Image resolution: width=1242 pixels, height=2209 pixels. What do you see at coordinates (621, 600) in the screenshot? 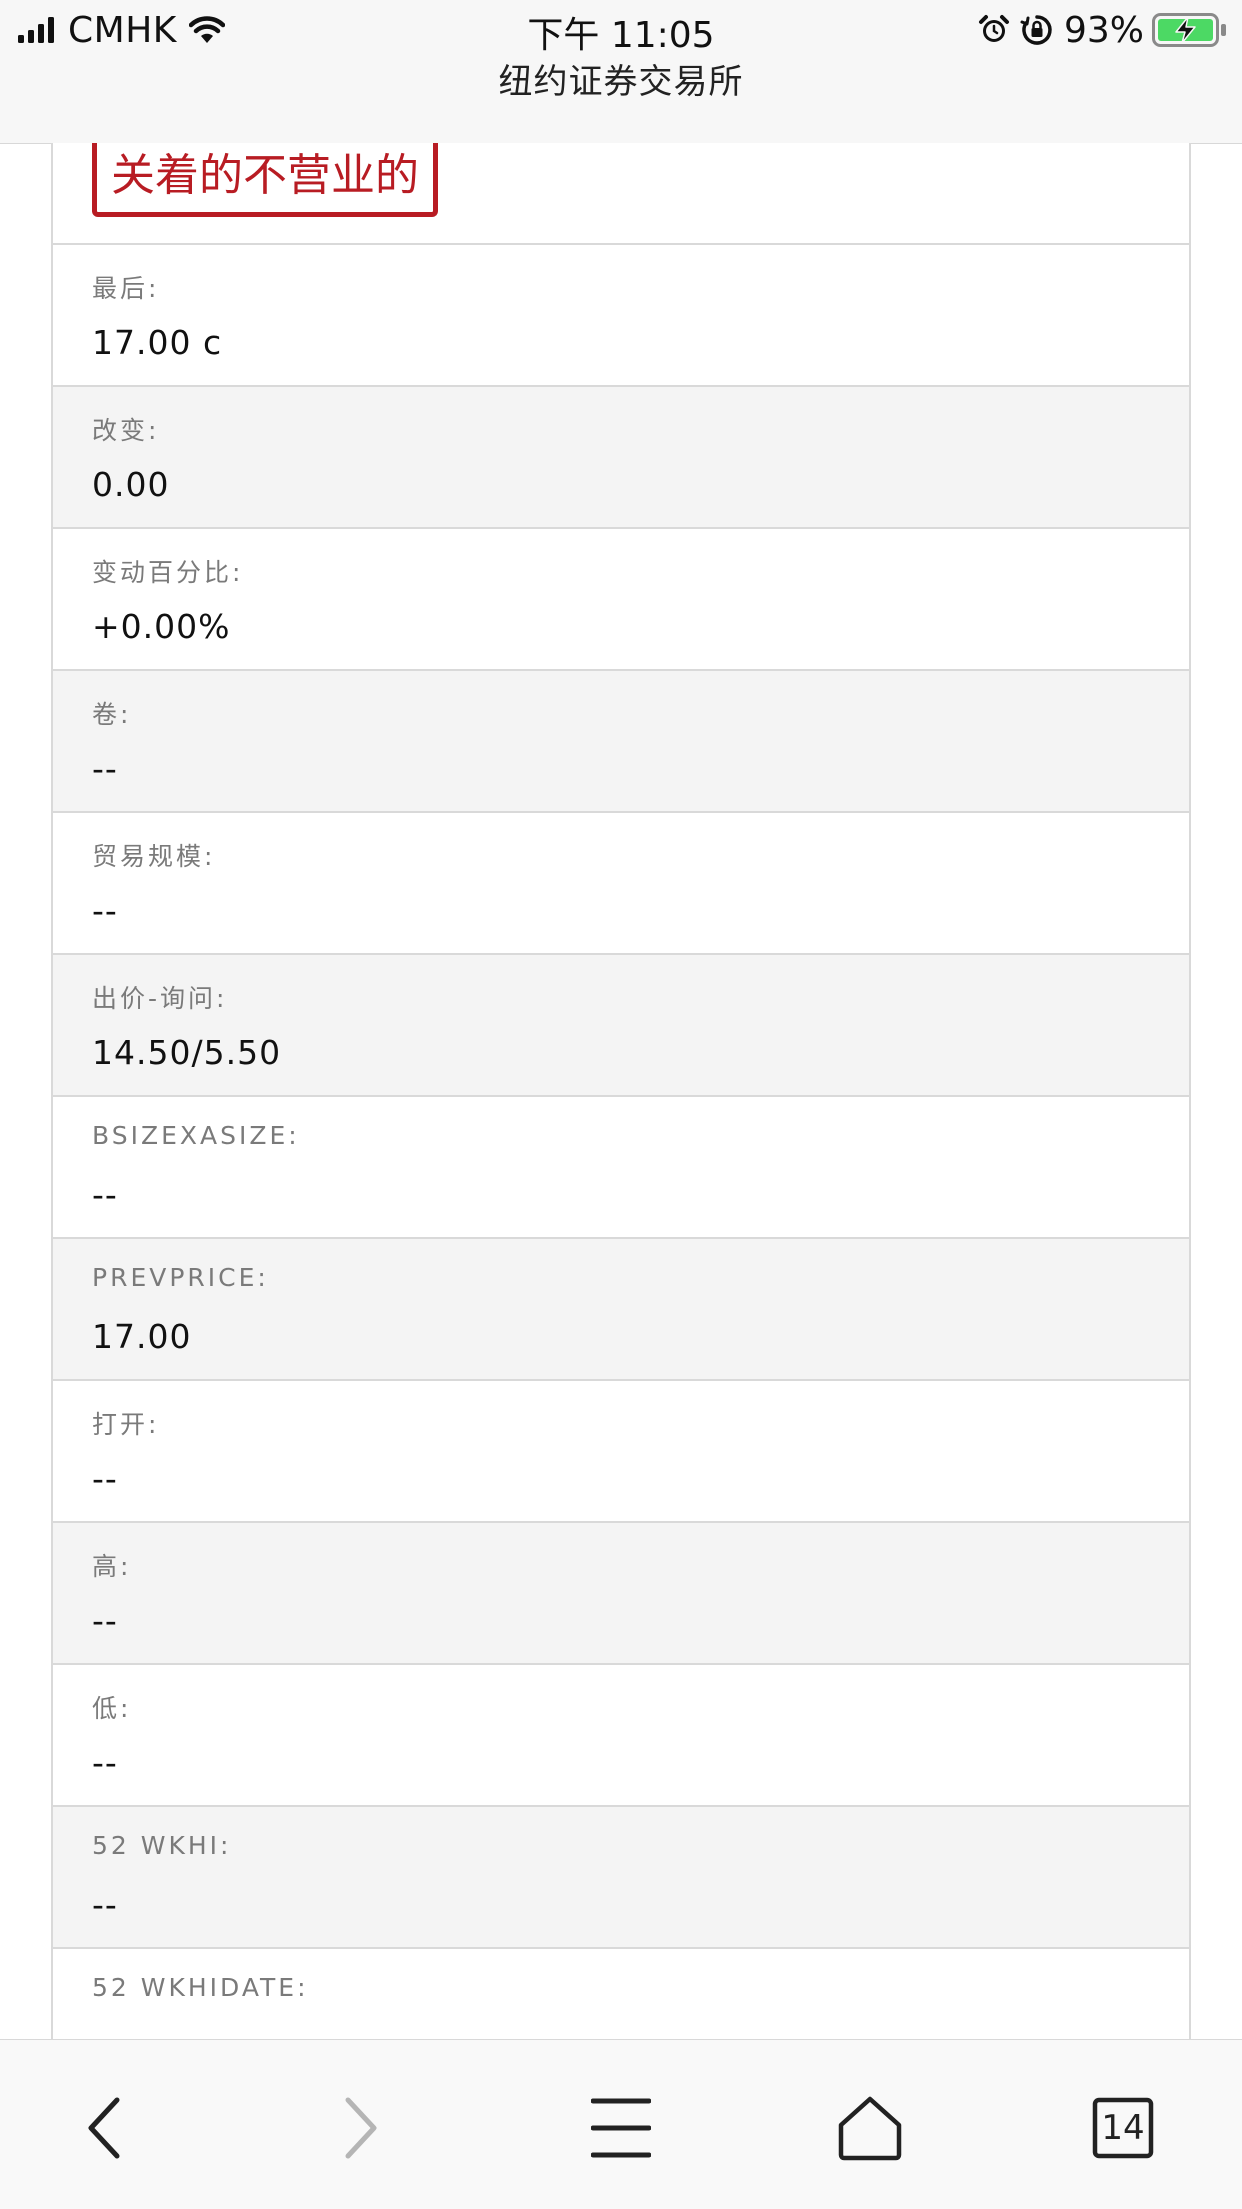
I see `quote-row-change-percent: 变动百分比: +0.00%` at bounding box center [621, 600].